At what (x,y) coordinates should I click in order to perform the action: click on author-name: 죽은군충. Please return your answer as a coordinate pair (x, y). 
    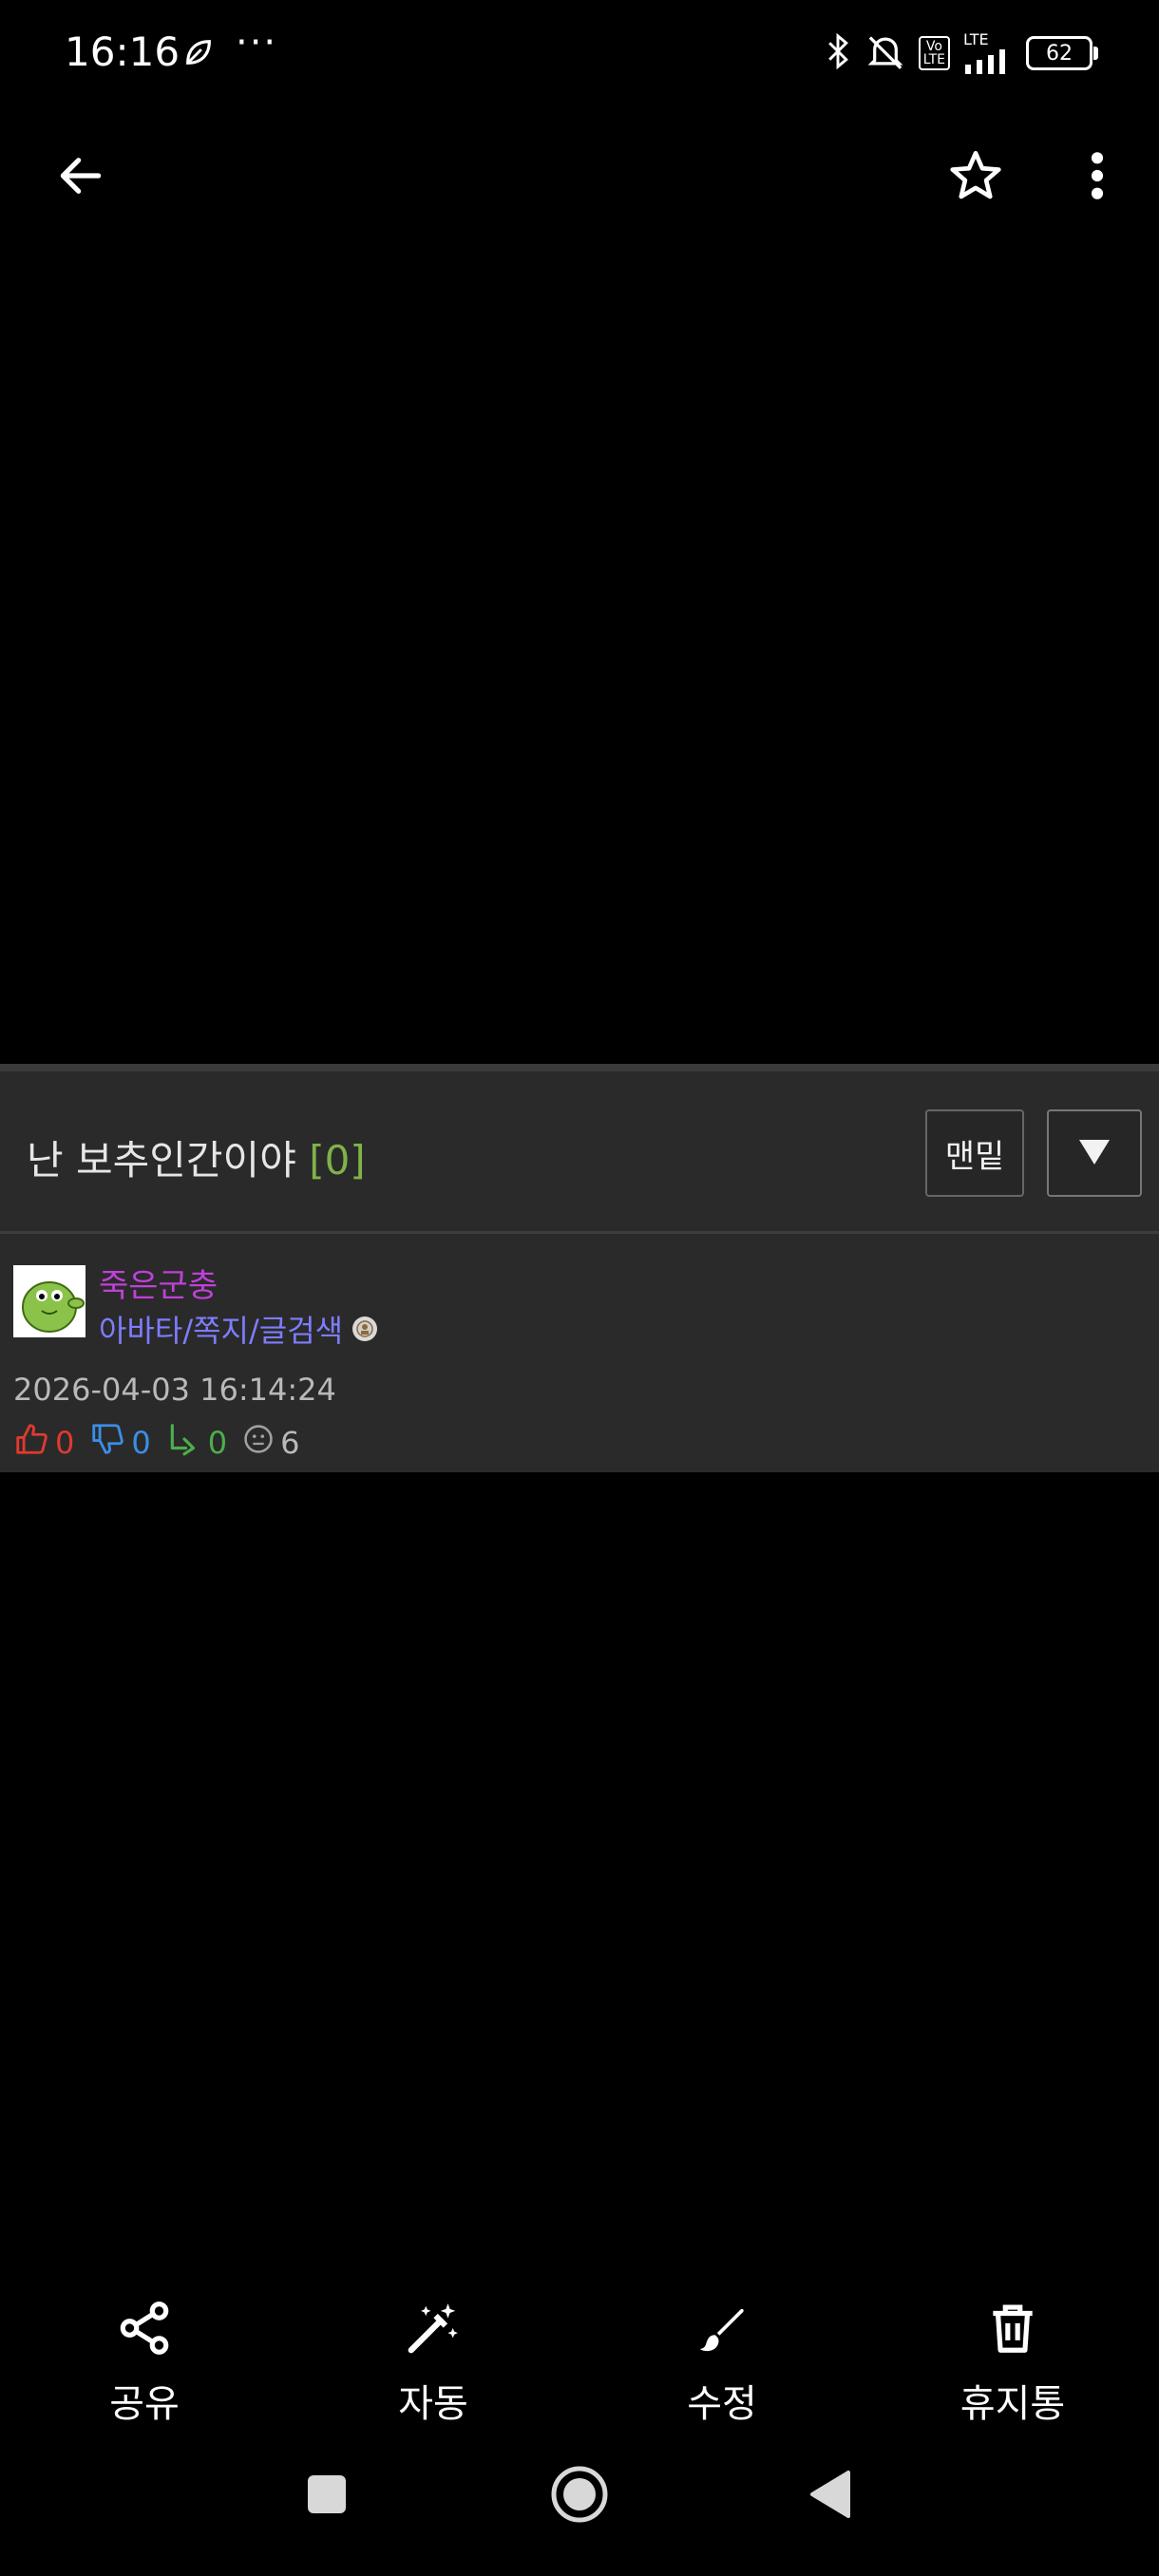
    Looking at the image, I should click on (158, 1283).